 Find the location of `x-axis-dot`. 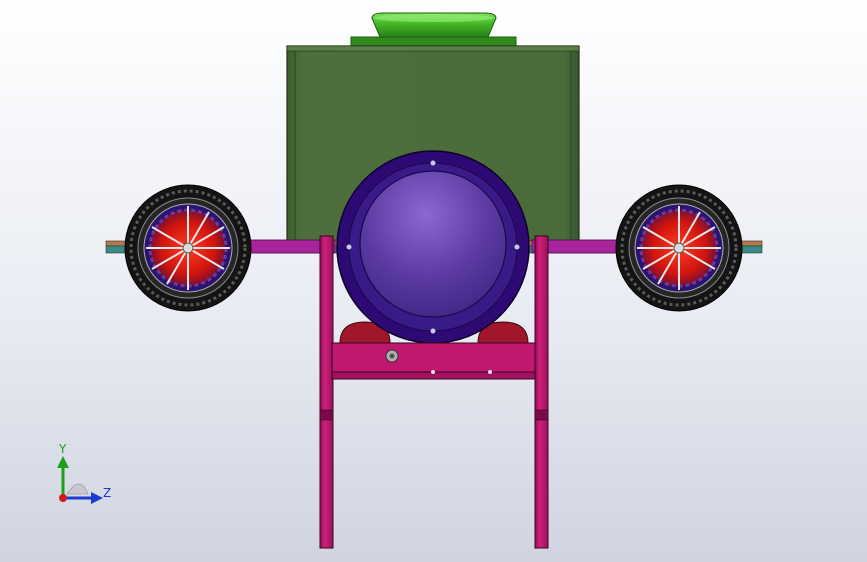

x-axis-dot is located at coordinates (63, 498).